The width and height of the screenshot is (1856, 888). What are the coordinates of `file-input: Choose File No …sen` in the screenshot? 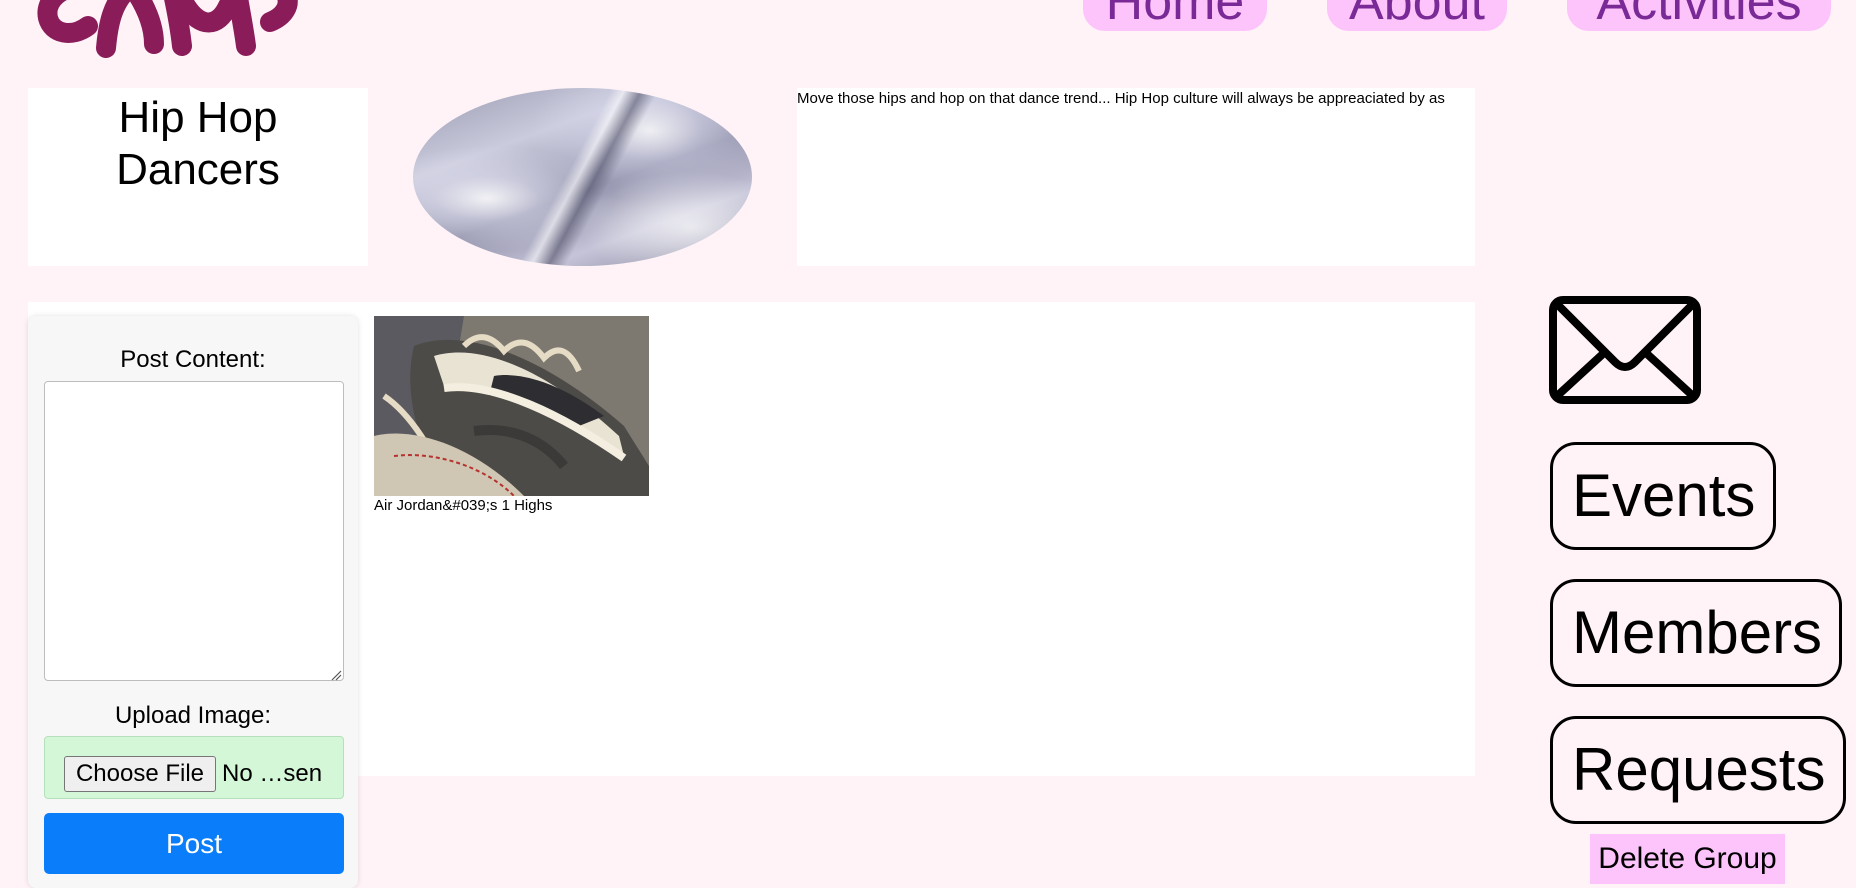 It's located at (194, 767).